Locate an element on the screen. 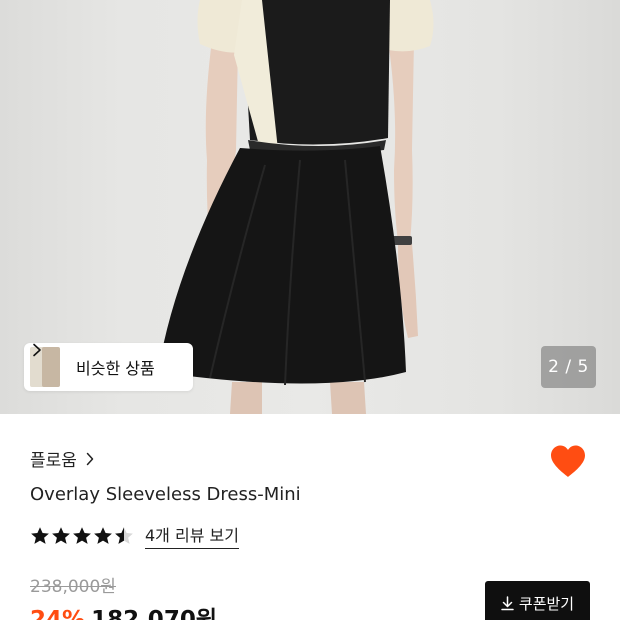 Image resolution: width=620 pixels, height=620 pixels. rating-row: 4개 리뷰 보기 is located at coordinates (134, 535).